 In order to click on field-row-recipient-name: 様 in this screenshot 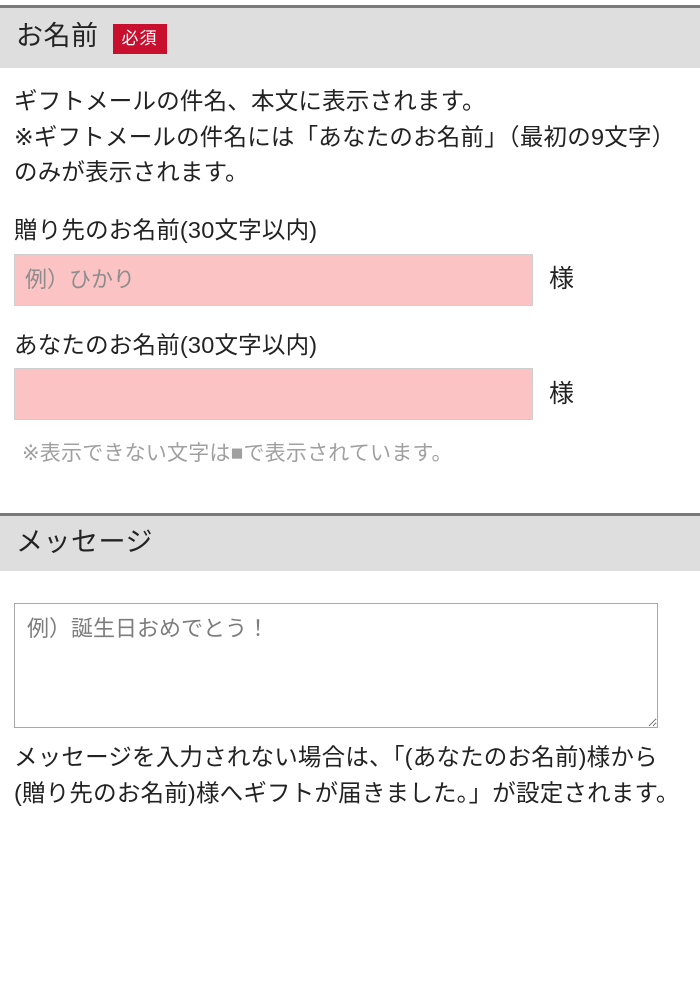, I will do `click(350, 279)`.